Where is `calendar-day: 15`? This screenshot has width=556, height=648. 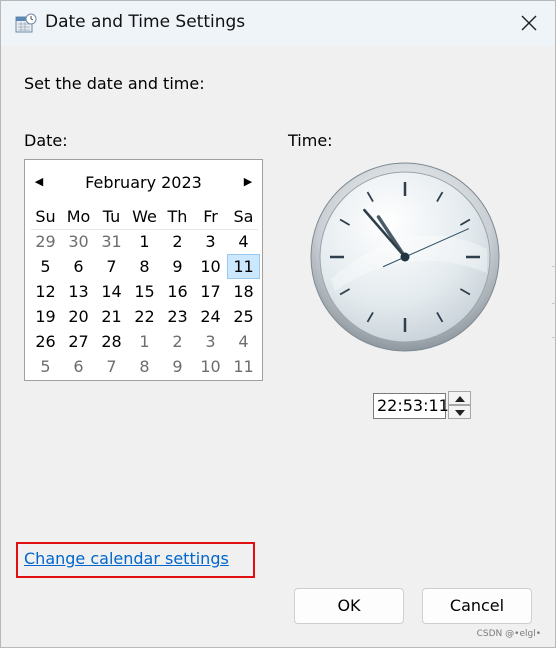
calendar-day: 15 is located at coordinates (144, 291).